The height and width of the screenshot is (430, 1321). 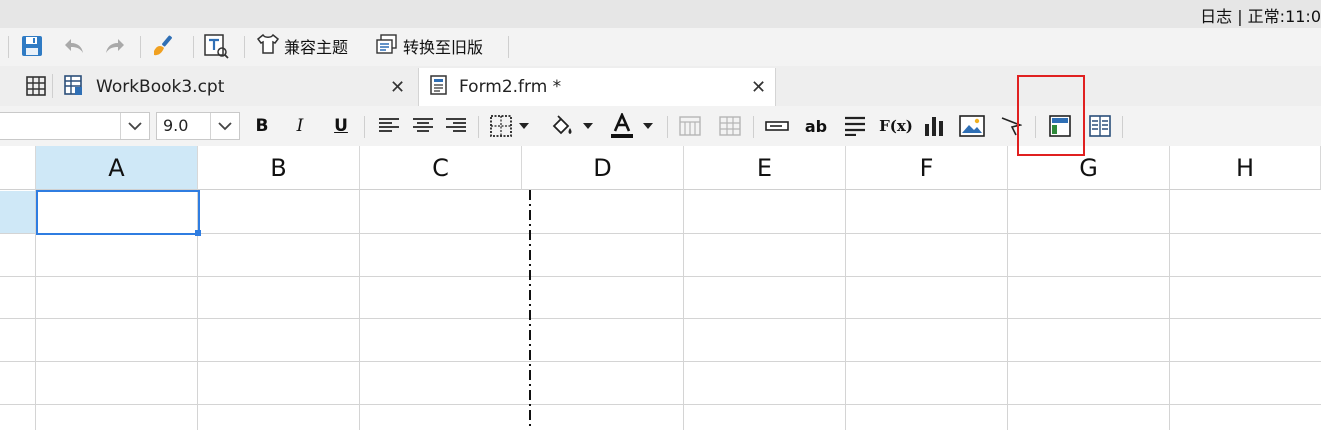 What do you see at coordinates (896, 126) in the screenshot?
I see `formula-button: F(x)` at bounding box center [896, 126].